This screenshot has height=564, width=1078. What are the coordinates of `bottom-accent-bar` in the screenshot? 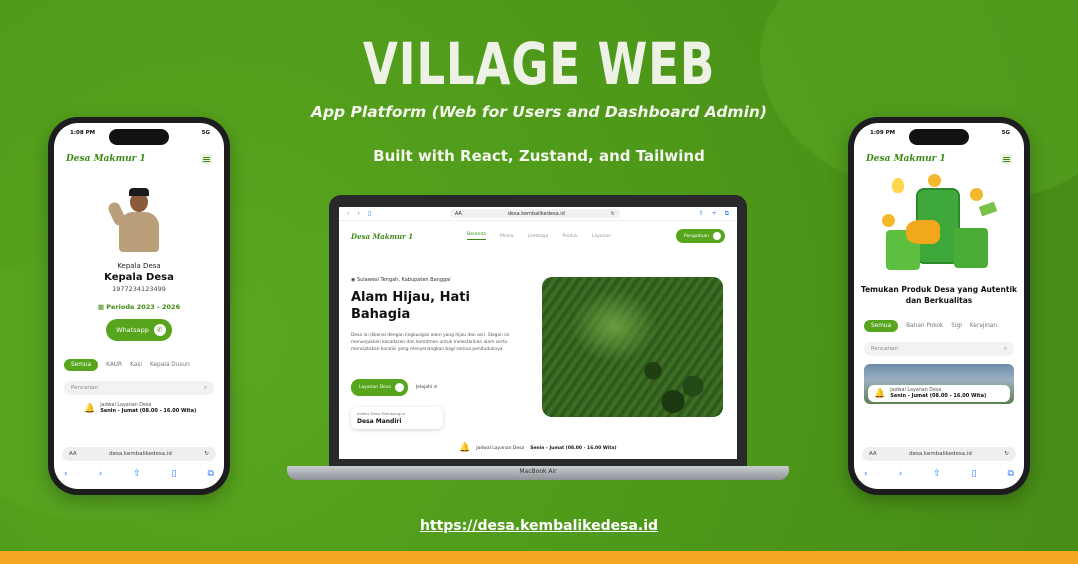 It's located at (539, 557).